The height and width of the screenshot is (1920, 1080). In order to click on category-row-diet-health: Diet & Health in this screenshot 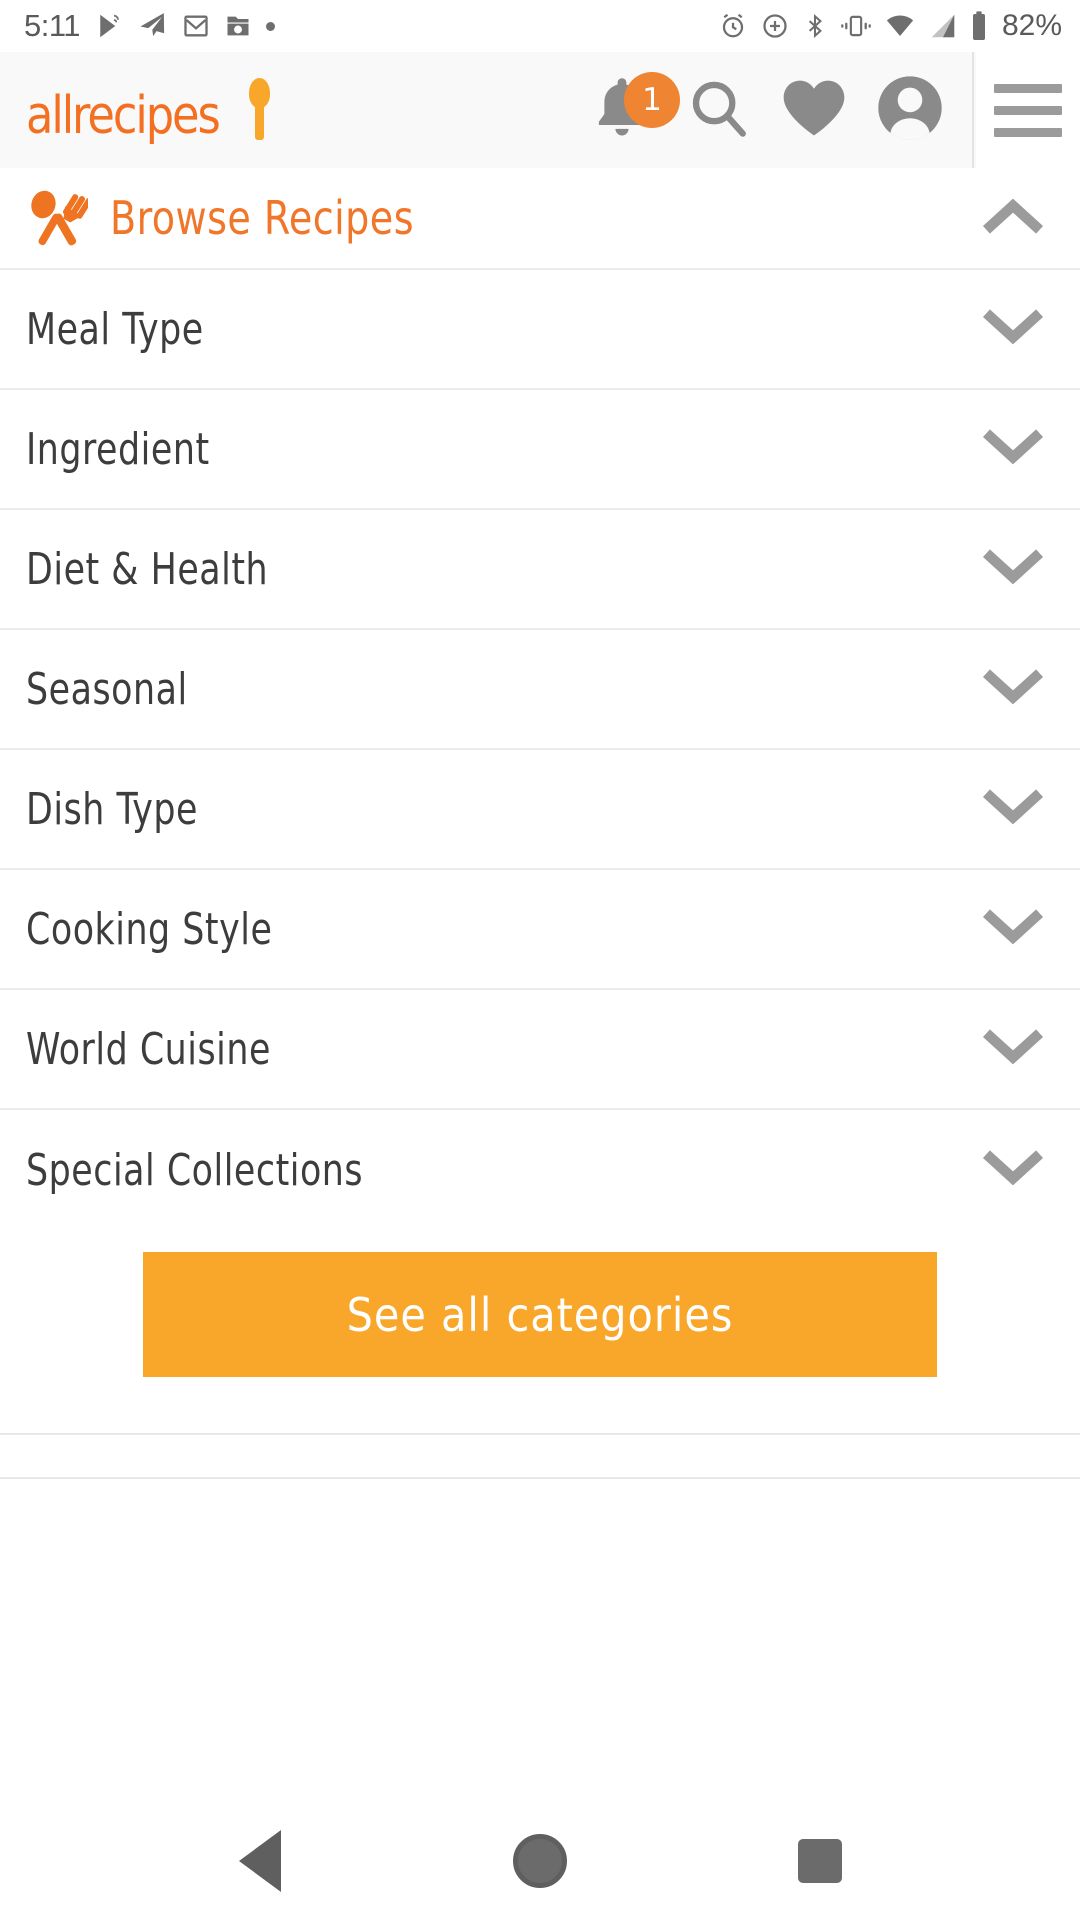, I will do `click(540, 570)`.